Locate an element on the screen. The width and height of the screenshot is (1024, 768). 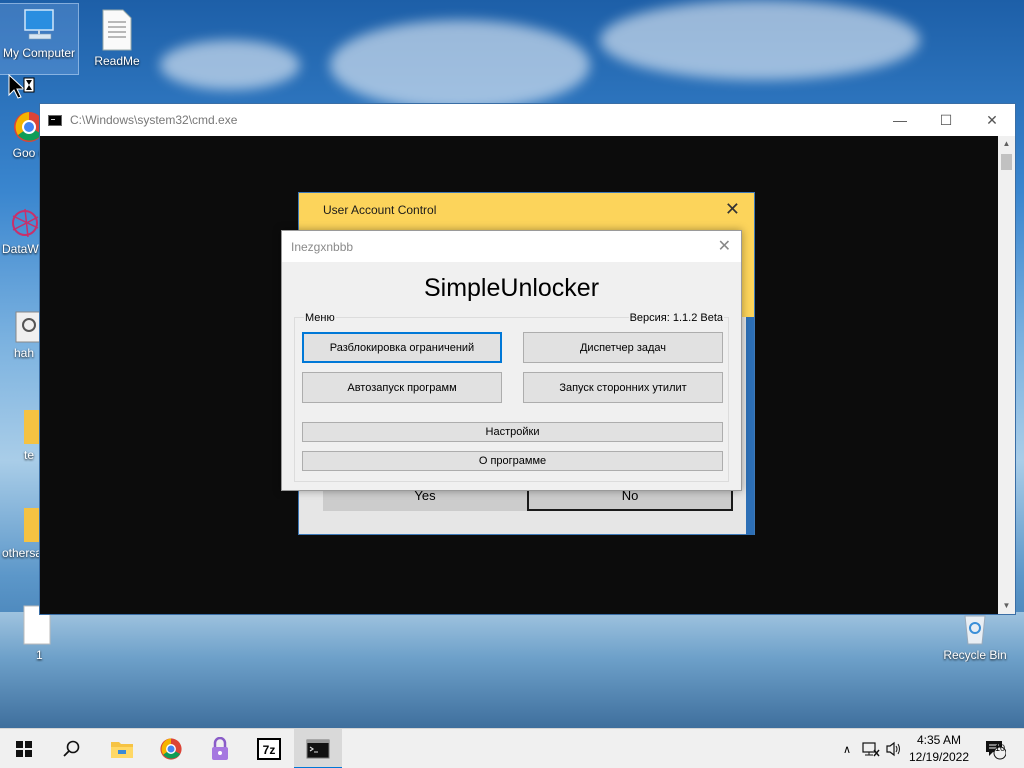
search-button is located at coordinates (72, 748).